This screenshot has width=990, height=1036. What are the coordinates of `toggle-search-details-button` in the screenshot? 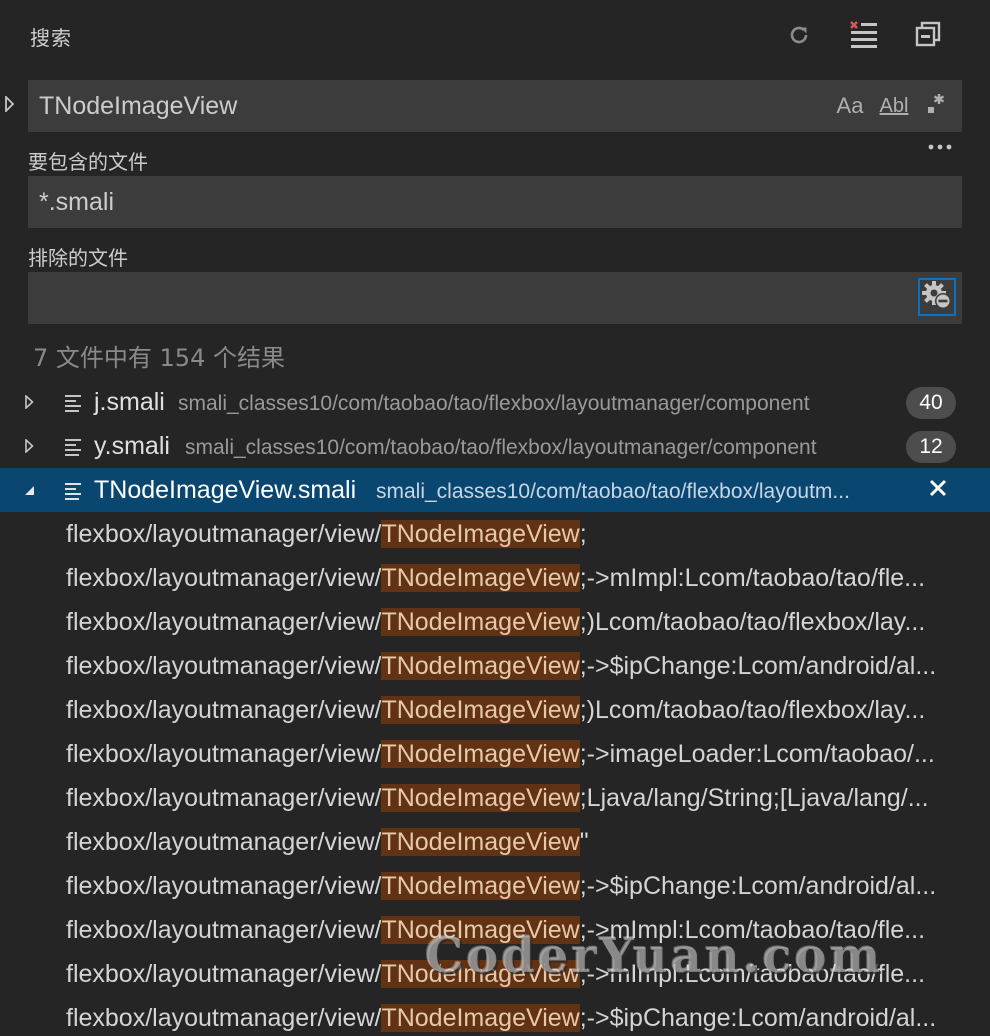 It's located at (940, 144).